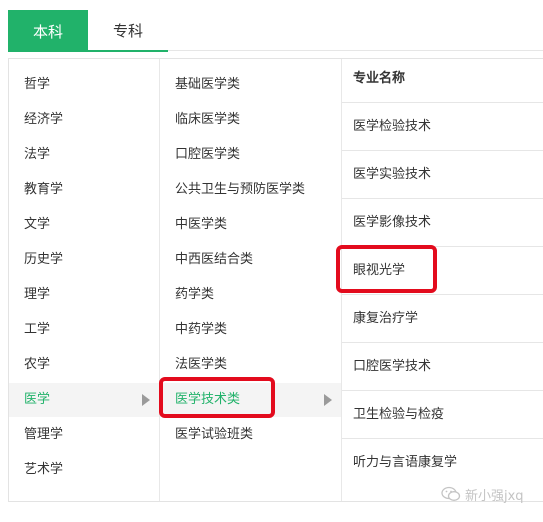 The image size is (543, 522). I want to click on subcategory-item: 临床医学类, so click(251, 120).